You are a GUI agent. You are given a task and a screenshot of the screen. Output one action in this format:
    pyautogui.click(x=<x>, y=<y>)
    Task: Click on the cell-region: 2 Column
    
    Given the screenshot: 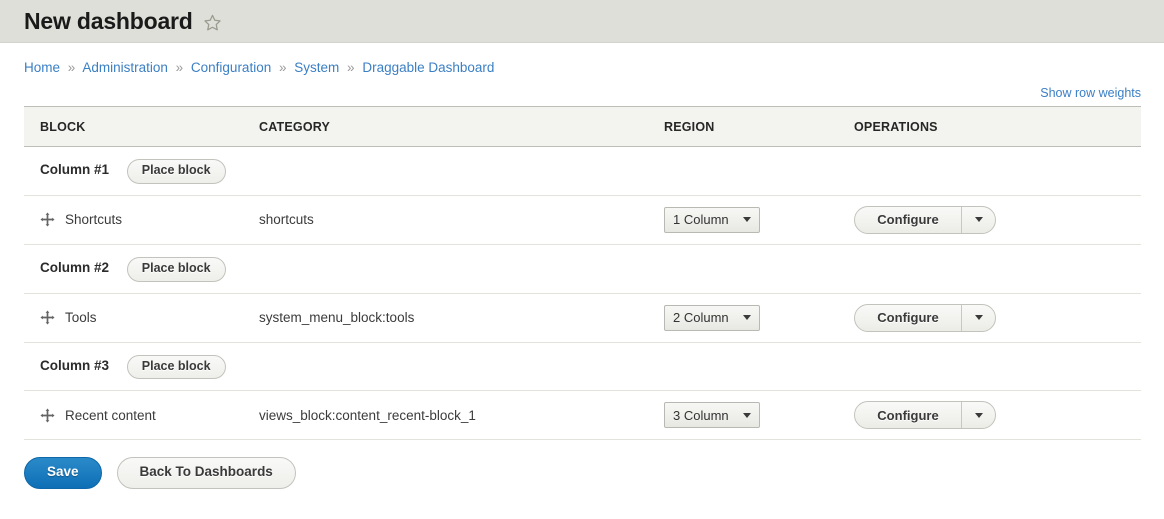 What is the action you would take?
    pyautogui.click(x=759, y=318)
    